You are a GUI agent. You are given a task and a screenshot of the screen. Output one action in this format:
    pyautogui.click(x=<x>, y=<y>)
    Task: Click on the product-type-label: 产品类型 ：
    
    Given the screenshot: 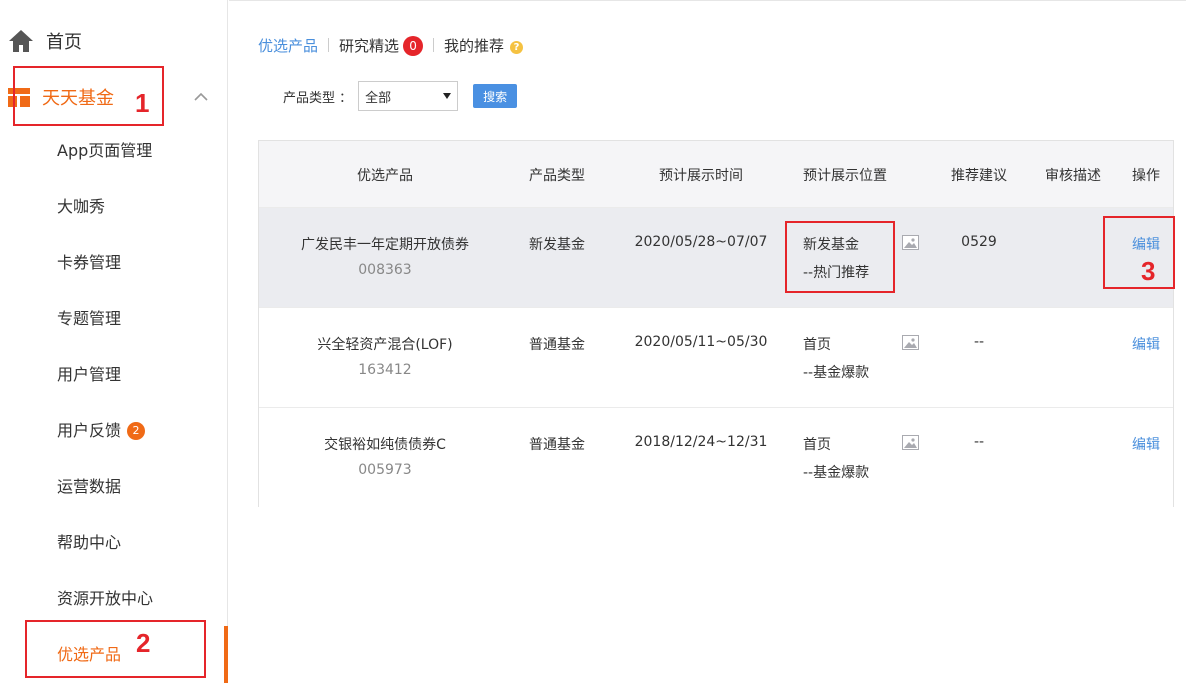 What is the action you would take?
    pyautogui.click(x=318, y=98)
    